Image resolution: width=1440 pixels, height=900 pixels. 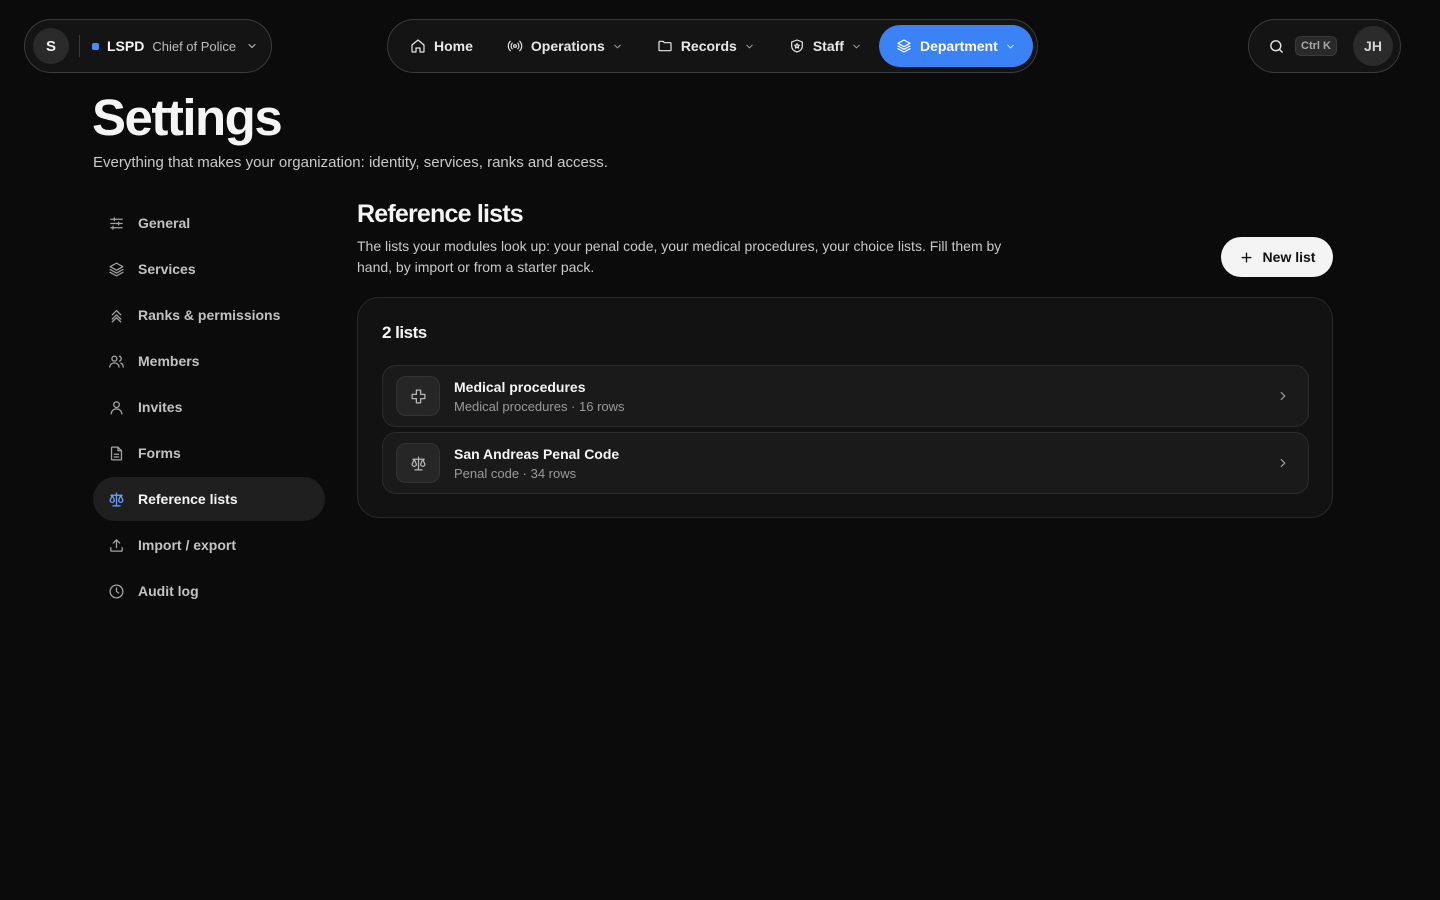 I want to click on main-nav: Home Operations Records Staff Department, so click(x=712, y=46).